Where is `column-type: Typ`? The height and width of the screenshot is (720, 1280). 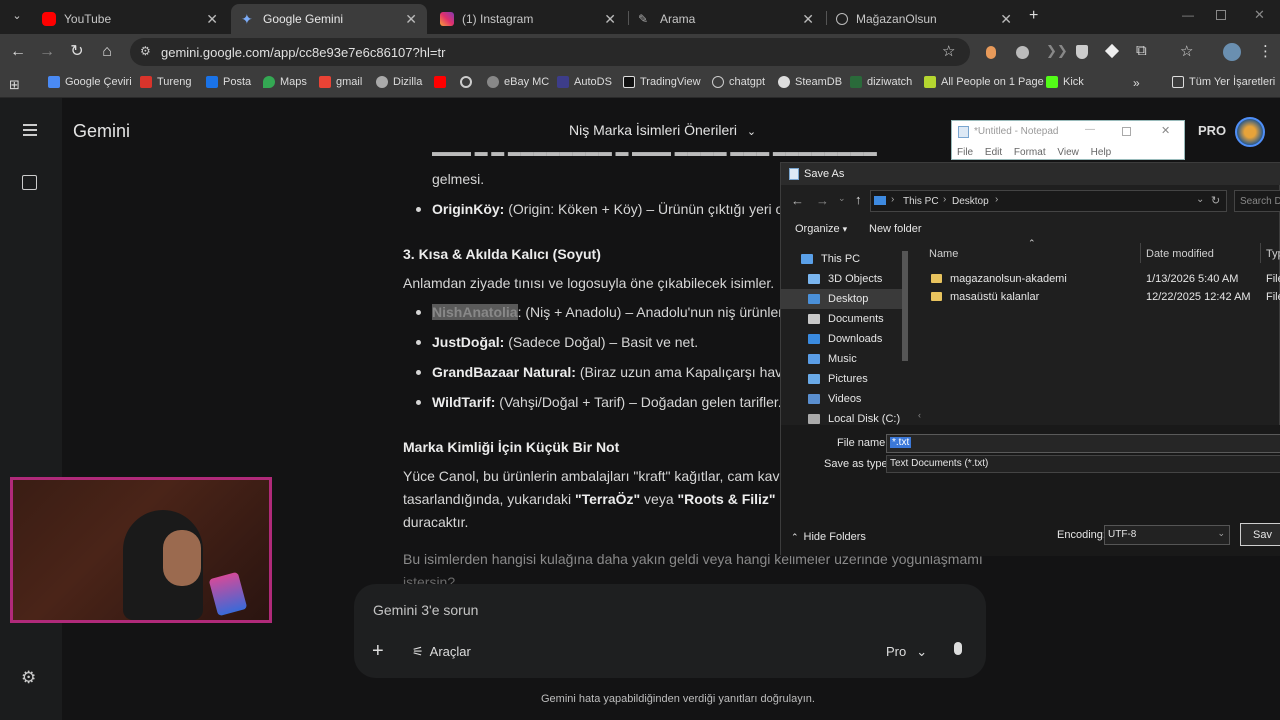 column-type: Typ is located at coordinates (1273, 254).